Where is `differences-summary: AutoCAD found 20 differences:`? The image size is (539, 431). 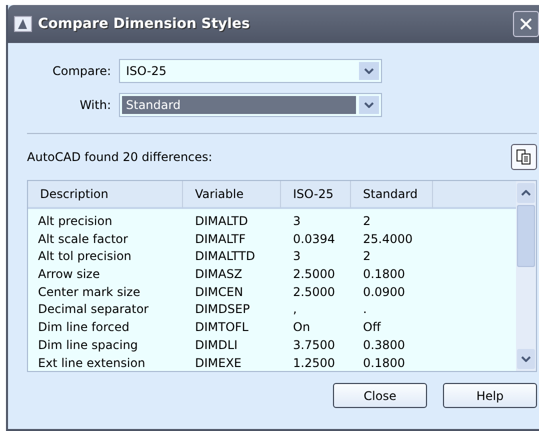 differences-summary: AutoCAD found 20 differences: is located at coordinates (119, 157).